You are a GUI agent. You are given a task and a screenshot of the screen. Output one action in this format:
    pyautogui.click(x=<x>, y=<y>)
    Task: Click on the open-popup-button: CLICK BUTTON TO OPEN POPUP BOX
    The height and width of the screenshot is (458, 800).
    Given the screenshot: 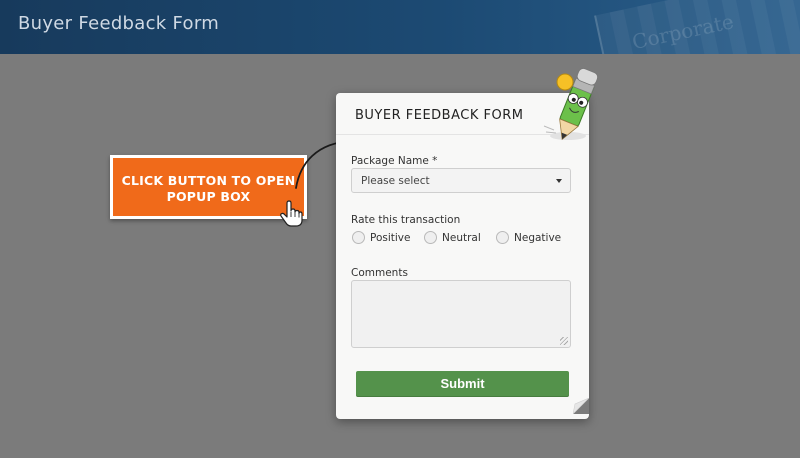 What is the action you would take?
    pyautogui.click(x=208, y=187)
    